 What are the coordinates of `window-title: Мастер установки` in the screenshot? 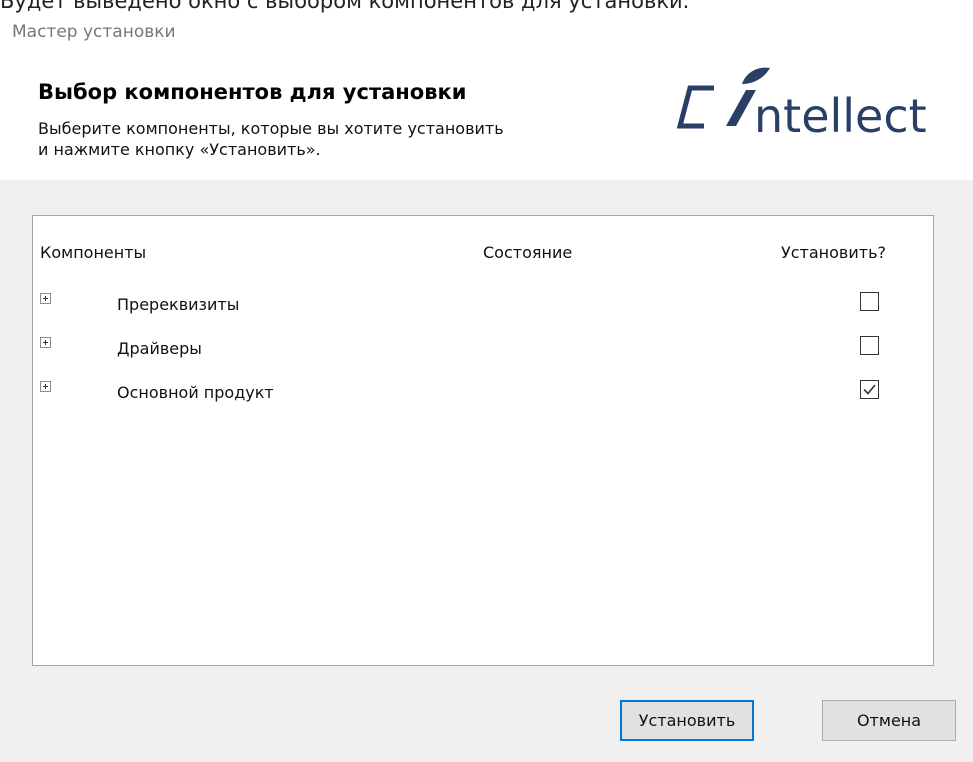 It's located at (94, 32).